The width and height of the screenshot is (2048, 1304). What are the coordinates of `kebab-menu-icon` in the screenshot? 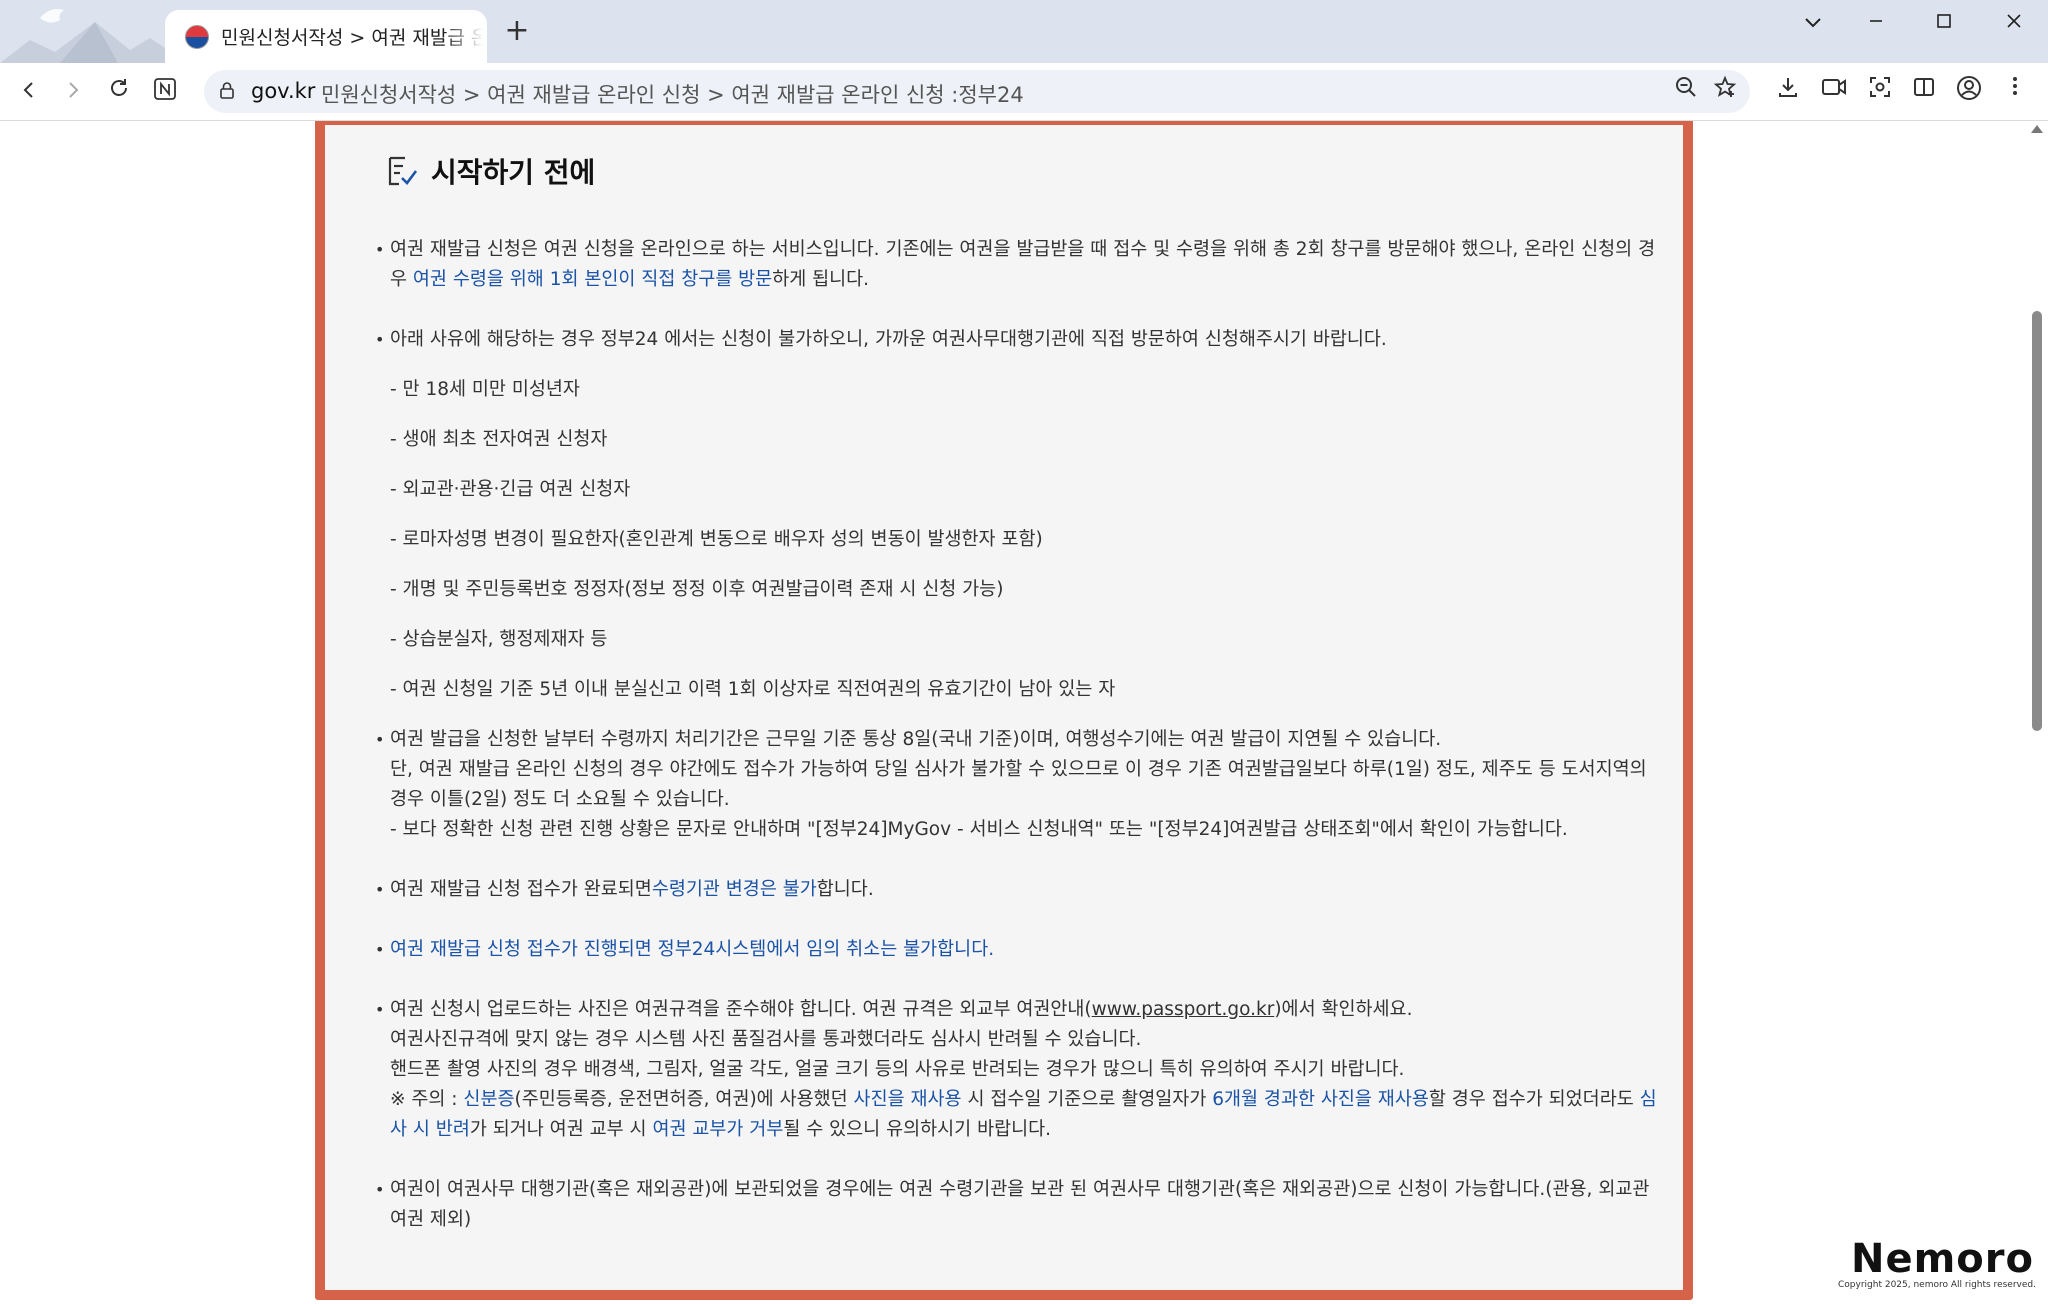 It's located at (2015, 91).